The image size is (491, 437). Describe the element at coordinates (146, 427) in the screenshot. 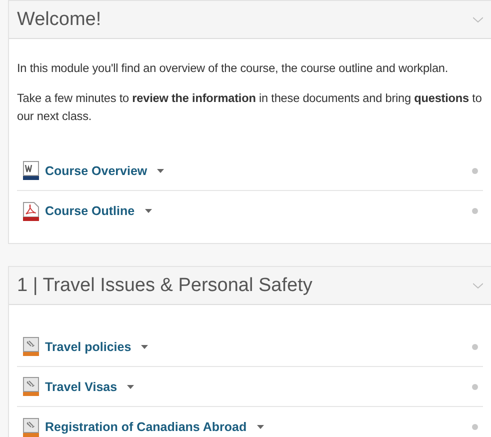

I see `item-link: Registration of Canadians Abroad` at that location.